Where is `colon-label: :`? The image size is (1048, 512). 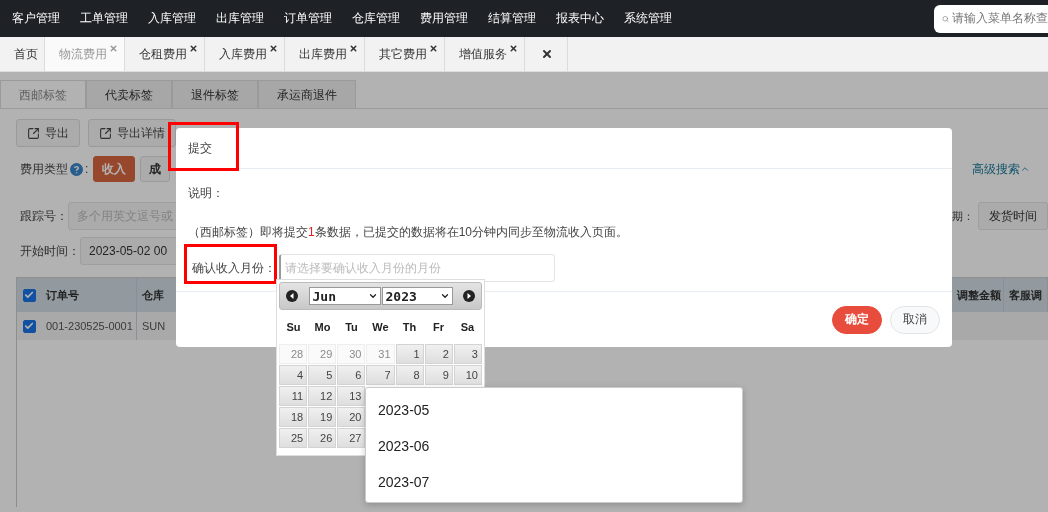 colon-label: : is located at coordinates (87, 169).